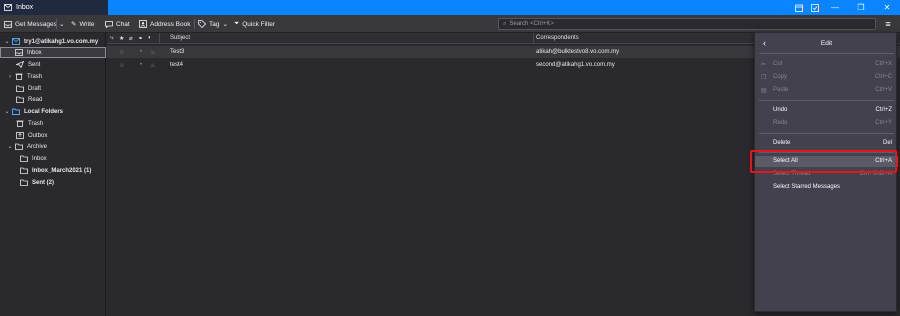  I want to click on thread-column-icon: ⤷, so click(111, 38).